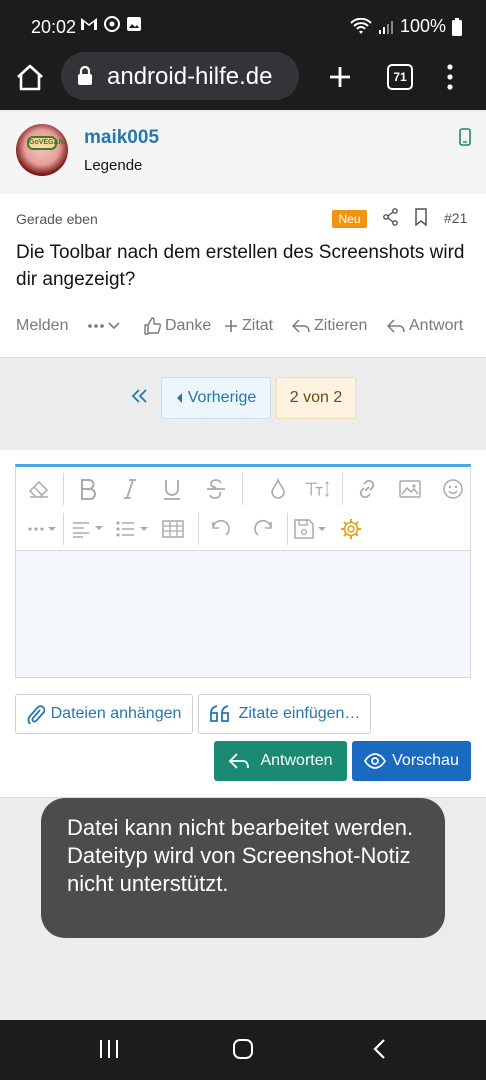  Describe the element at coordinates (113, 165) in the screenshot. I see `user-title: Legende` at that location.